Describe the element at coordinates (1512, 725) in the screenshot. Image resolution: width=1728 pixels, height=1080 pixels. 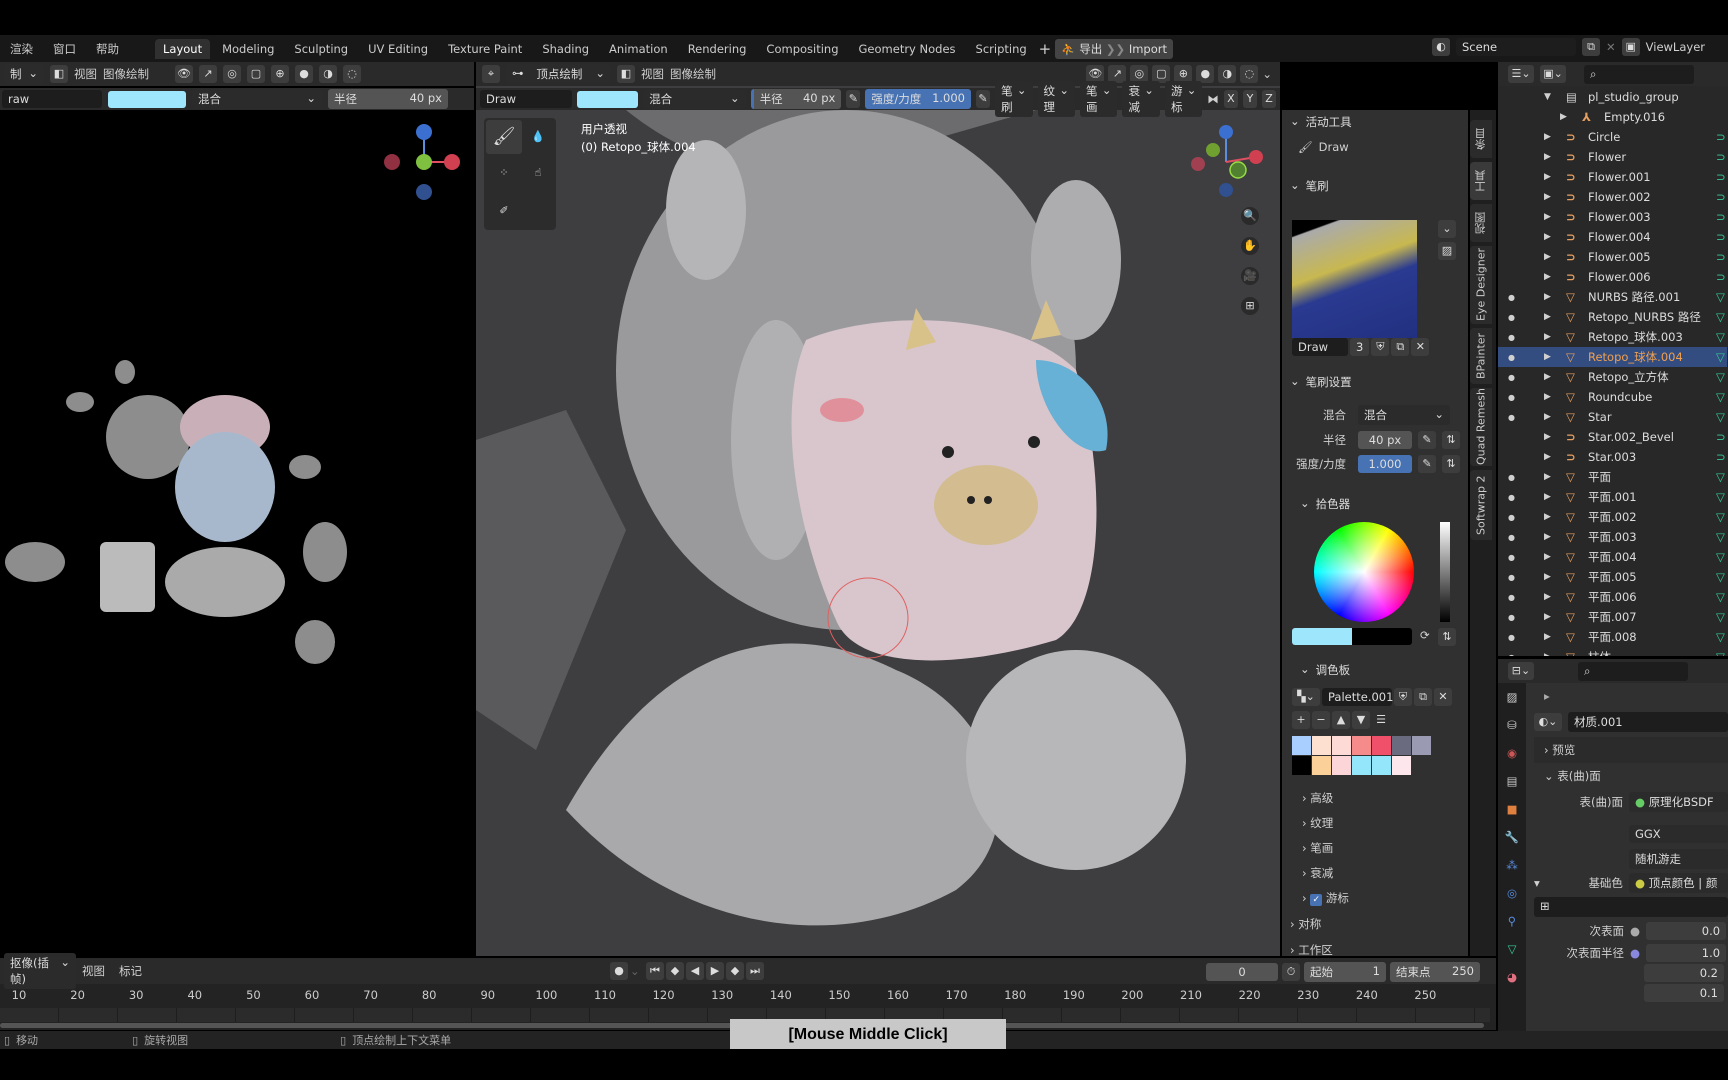
I see `output-tab-icon: ⛁` at that location.